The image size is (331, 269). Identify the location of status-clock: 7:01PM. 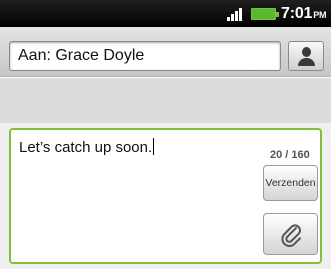
(304, 14).